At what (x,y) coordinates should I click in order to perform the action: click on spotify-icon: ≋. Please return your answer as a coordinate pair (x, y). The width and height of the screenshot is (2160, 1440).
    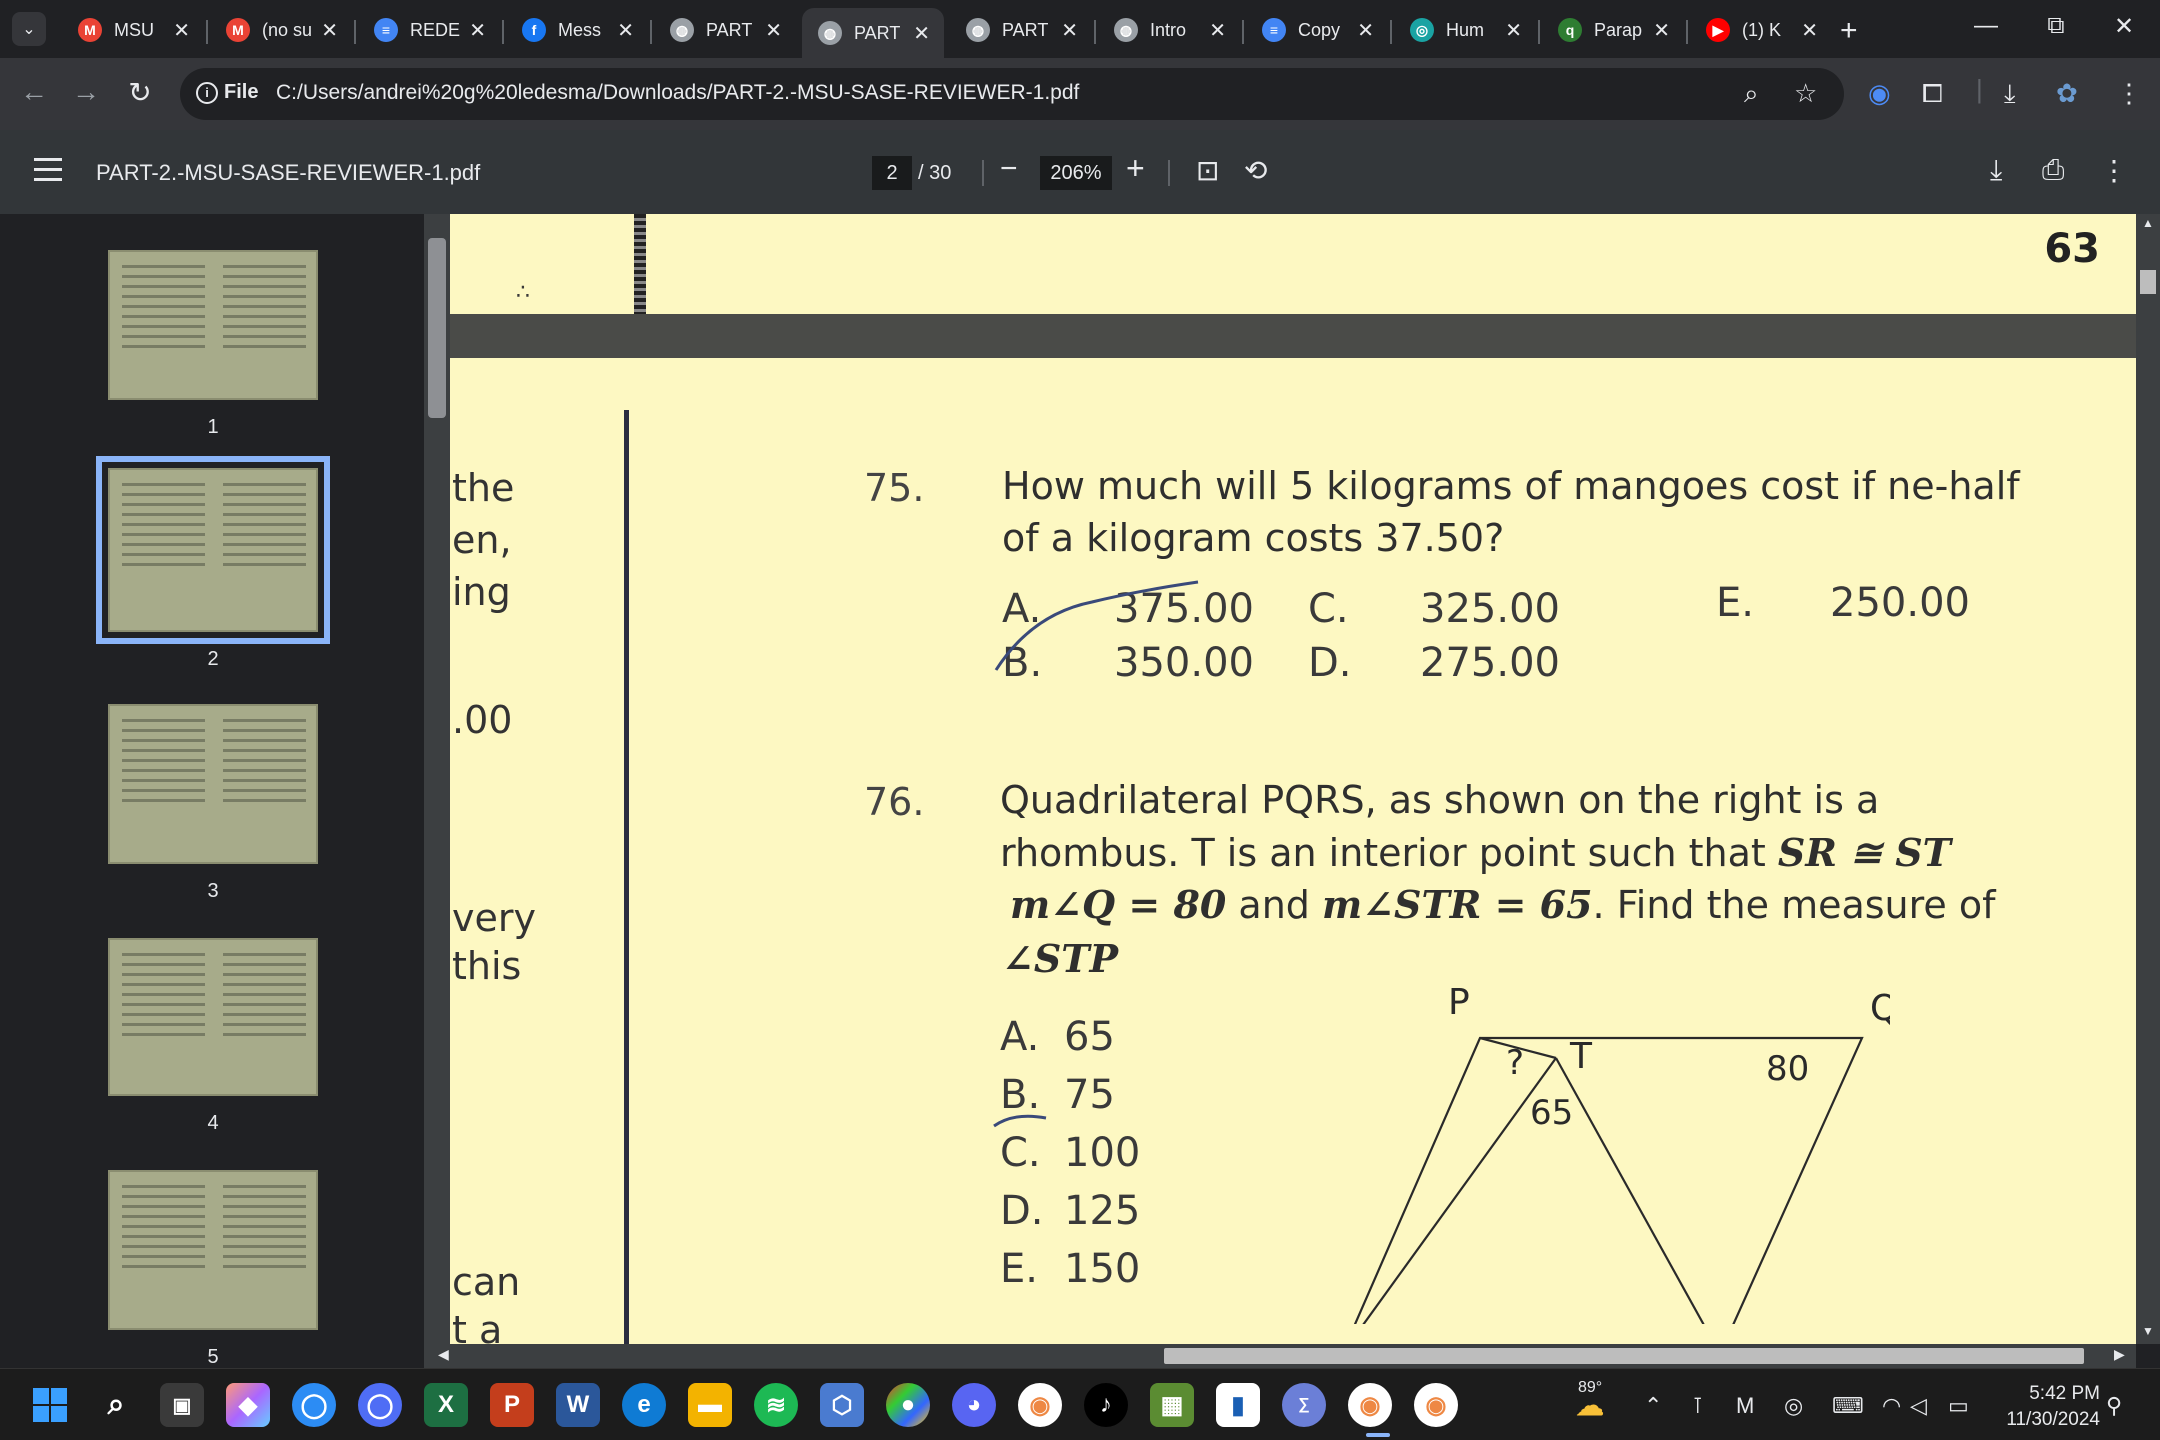
    Looking at the image, I should click on (776, 1405).